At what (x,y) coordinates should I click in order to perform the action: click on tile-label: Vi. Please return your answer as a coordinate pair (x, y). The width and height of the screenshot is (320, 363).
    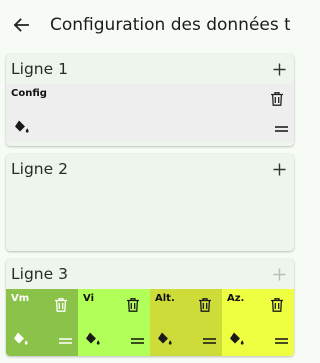
    Looking at the image, I should click on (88, 298).